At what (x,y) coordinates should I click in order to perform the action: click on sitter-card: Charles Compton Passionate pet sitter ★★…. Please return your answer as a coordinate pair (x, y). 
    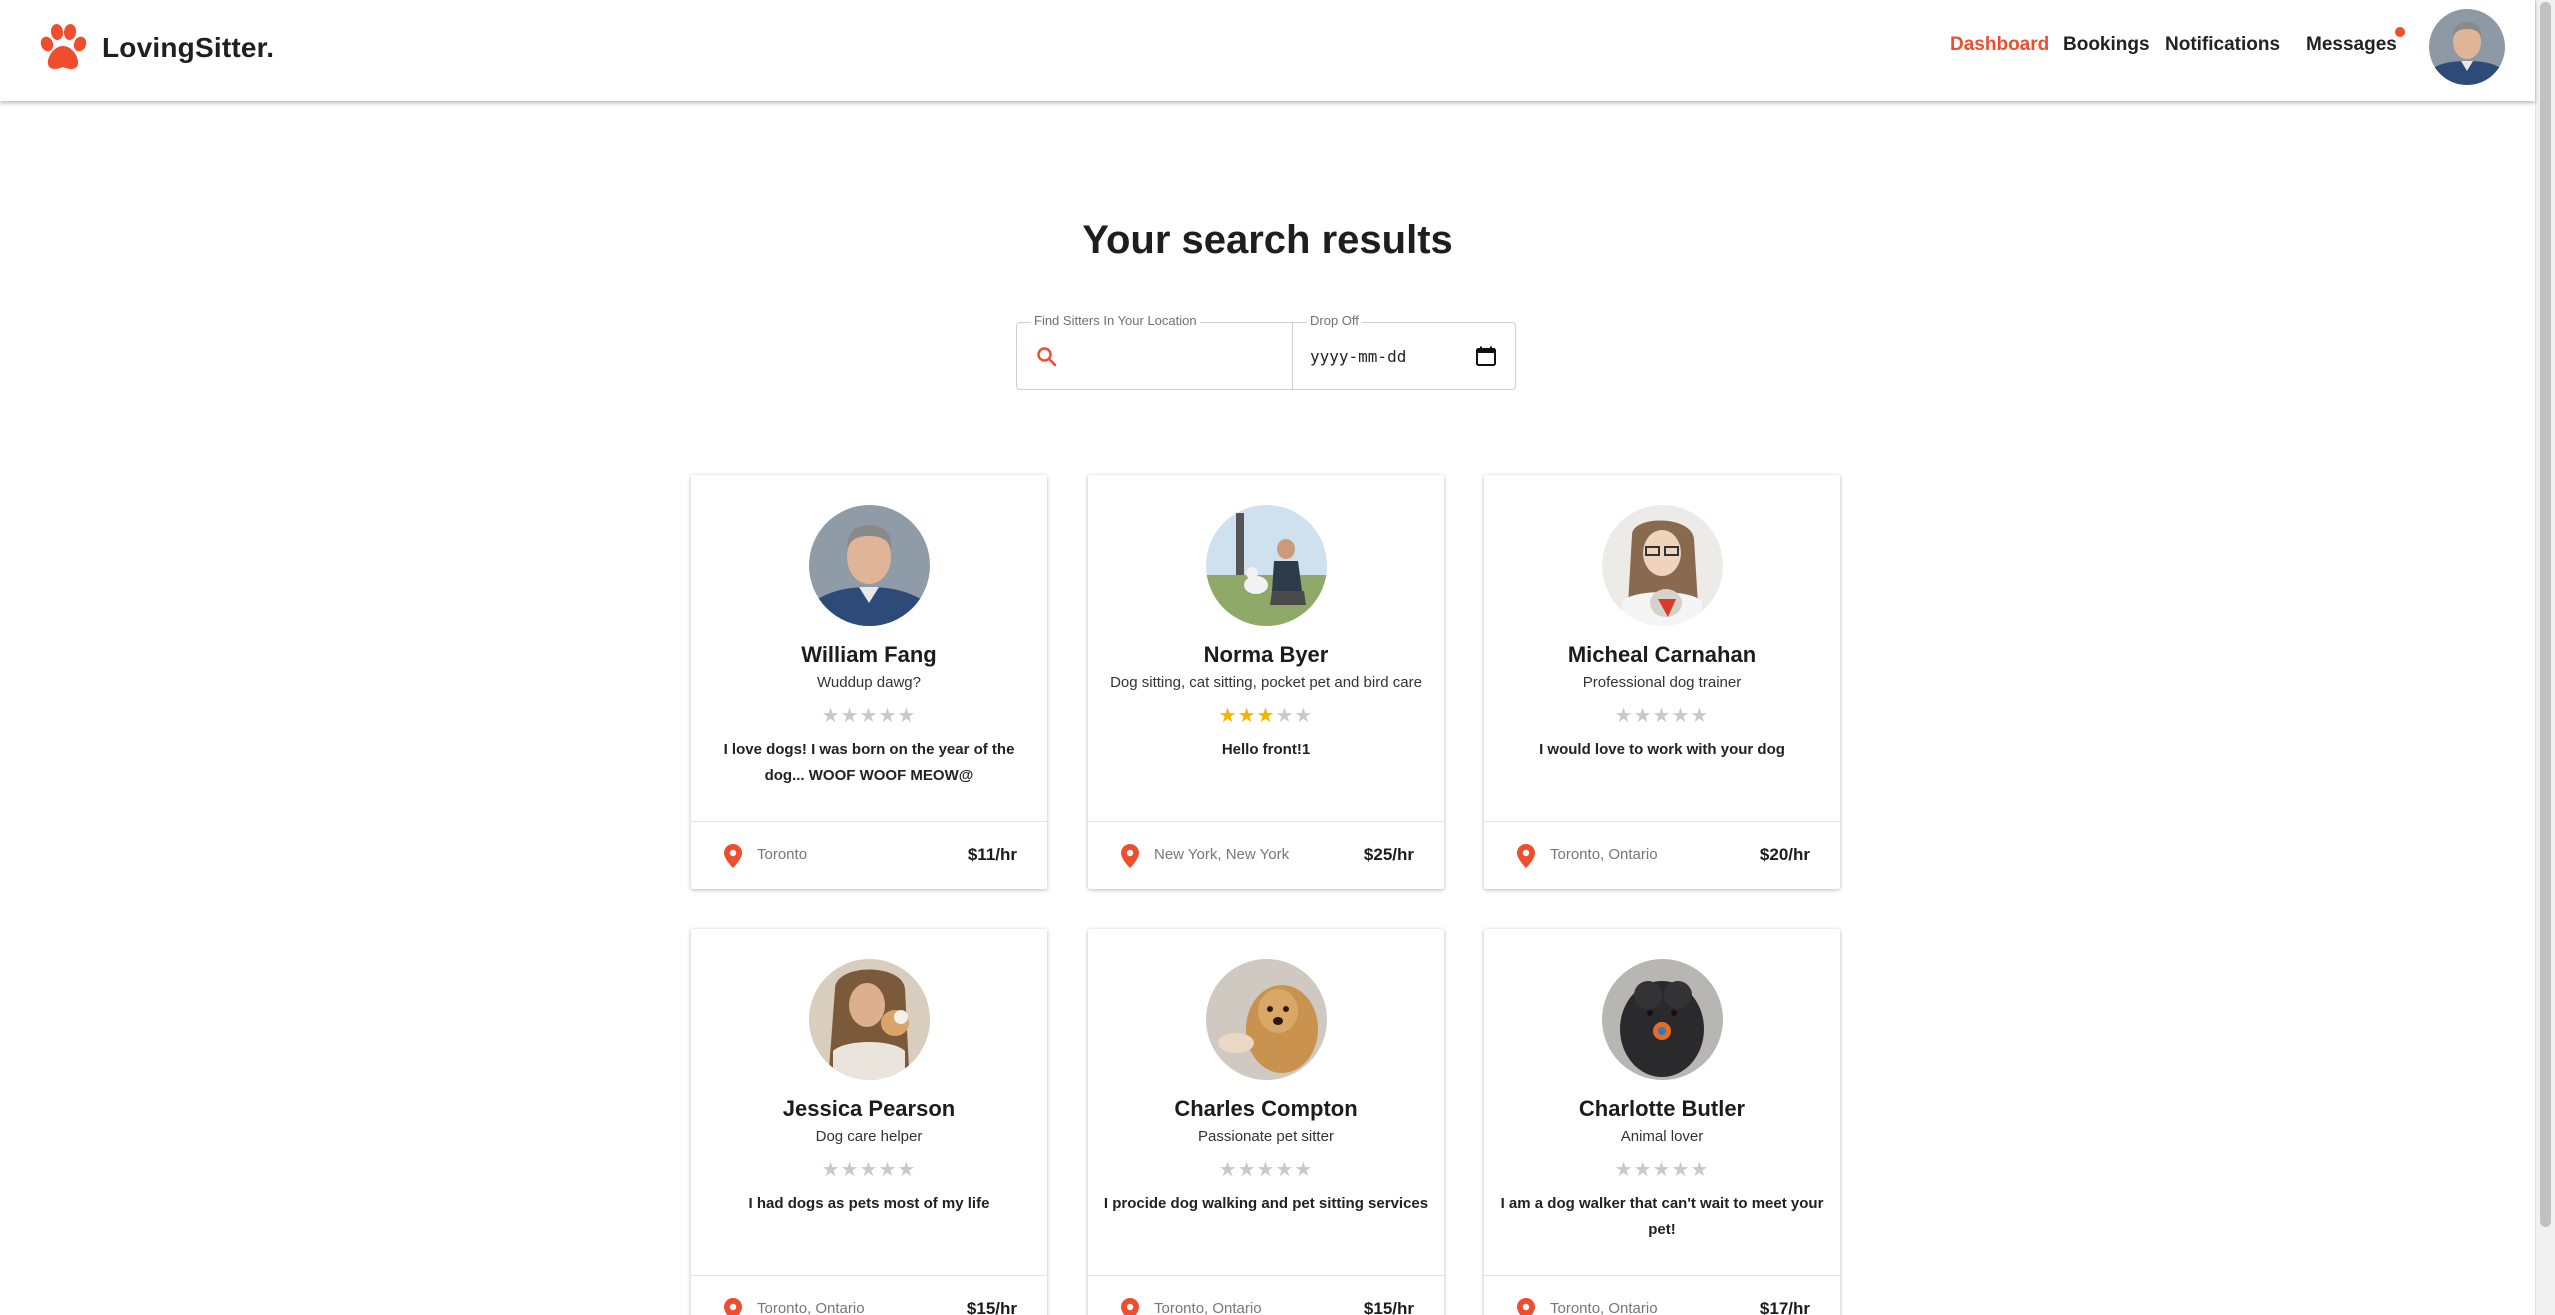
    Looking at the image, I should click on (1266, 1122).